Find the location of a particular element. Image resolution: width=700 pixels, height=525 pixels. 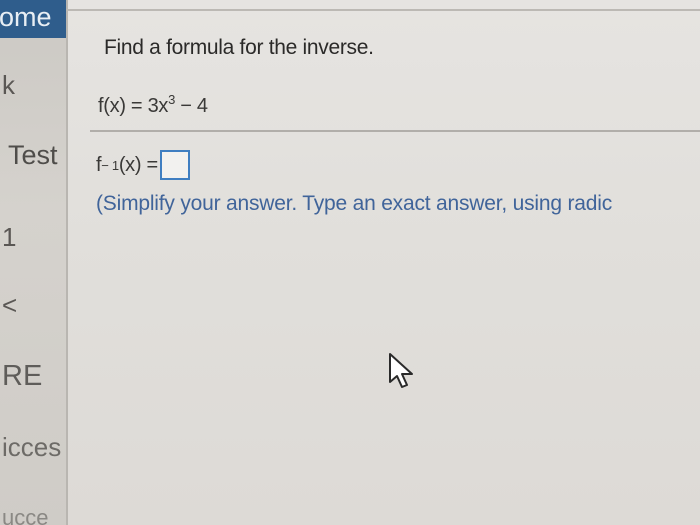

sidebar-item-success: icces is located at coordinates (31, 447).